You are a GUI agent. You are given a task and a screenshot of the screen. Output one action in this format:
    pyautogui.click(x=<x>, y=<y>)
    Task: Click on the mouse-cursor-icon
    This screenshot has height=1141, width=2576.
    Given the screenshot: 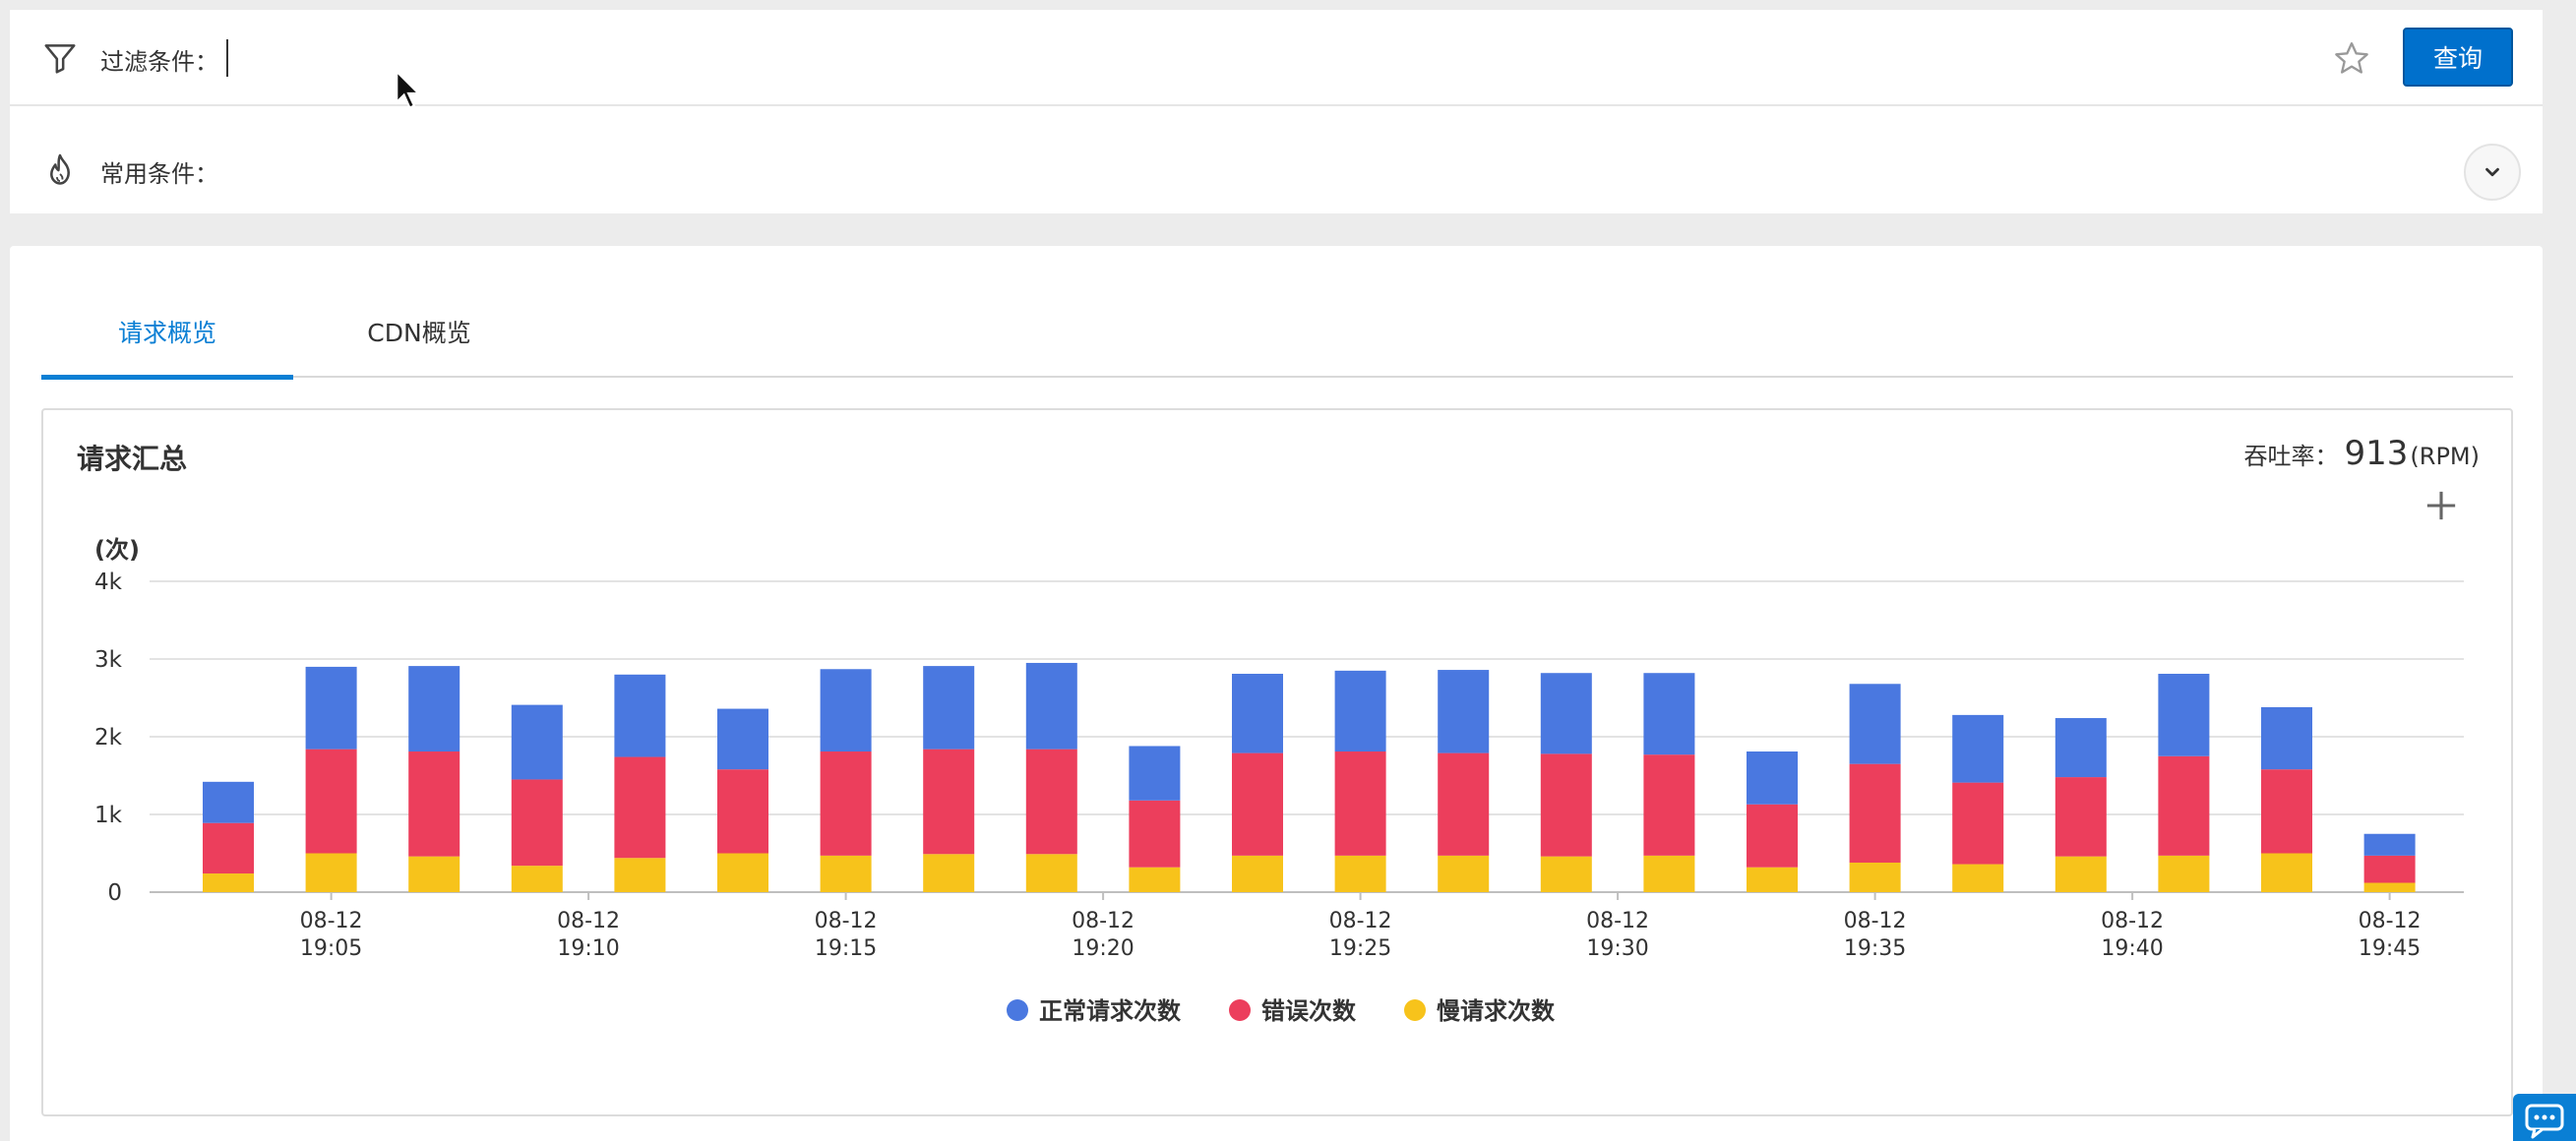 What is the action you would take?
    pyautogui.click(x=408, y=89)
    